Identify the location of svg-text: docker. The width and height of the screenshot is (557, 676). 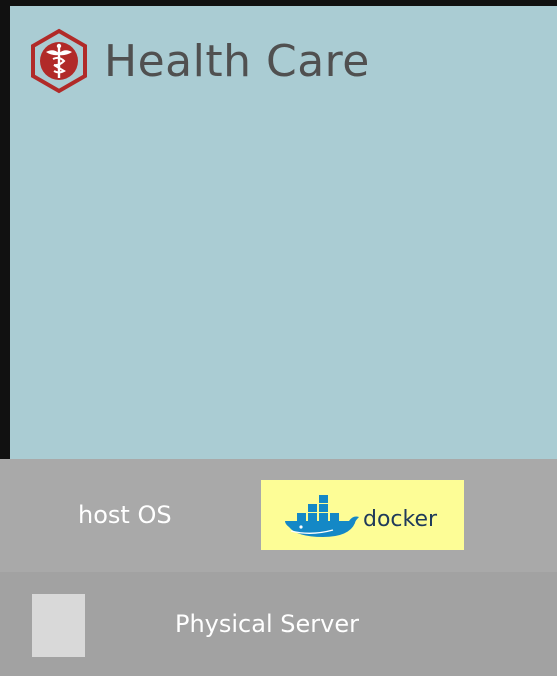
(400, 519).